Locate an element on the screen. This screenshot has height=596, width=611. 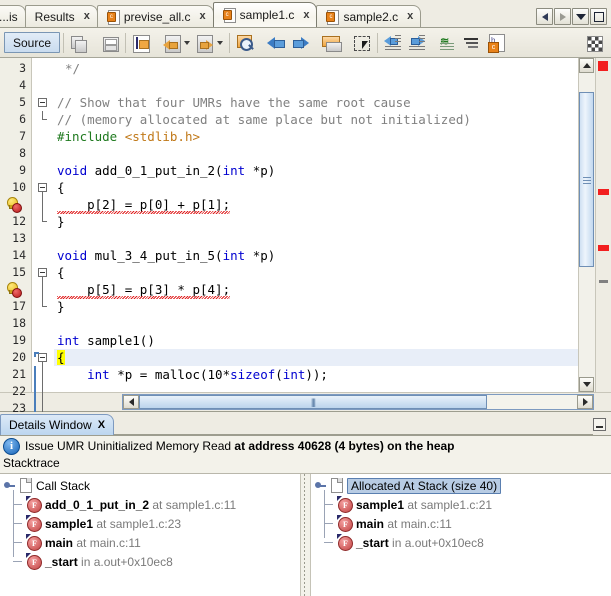
indent-icon is located at coordinates (417, 43).